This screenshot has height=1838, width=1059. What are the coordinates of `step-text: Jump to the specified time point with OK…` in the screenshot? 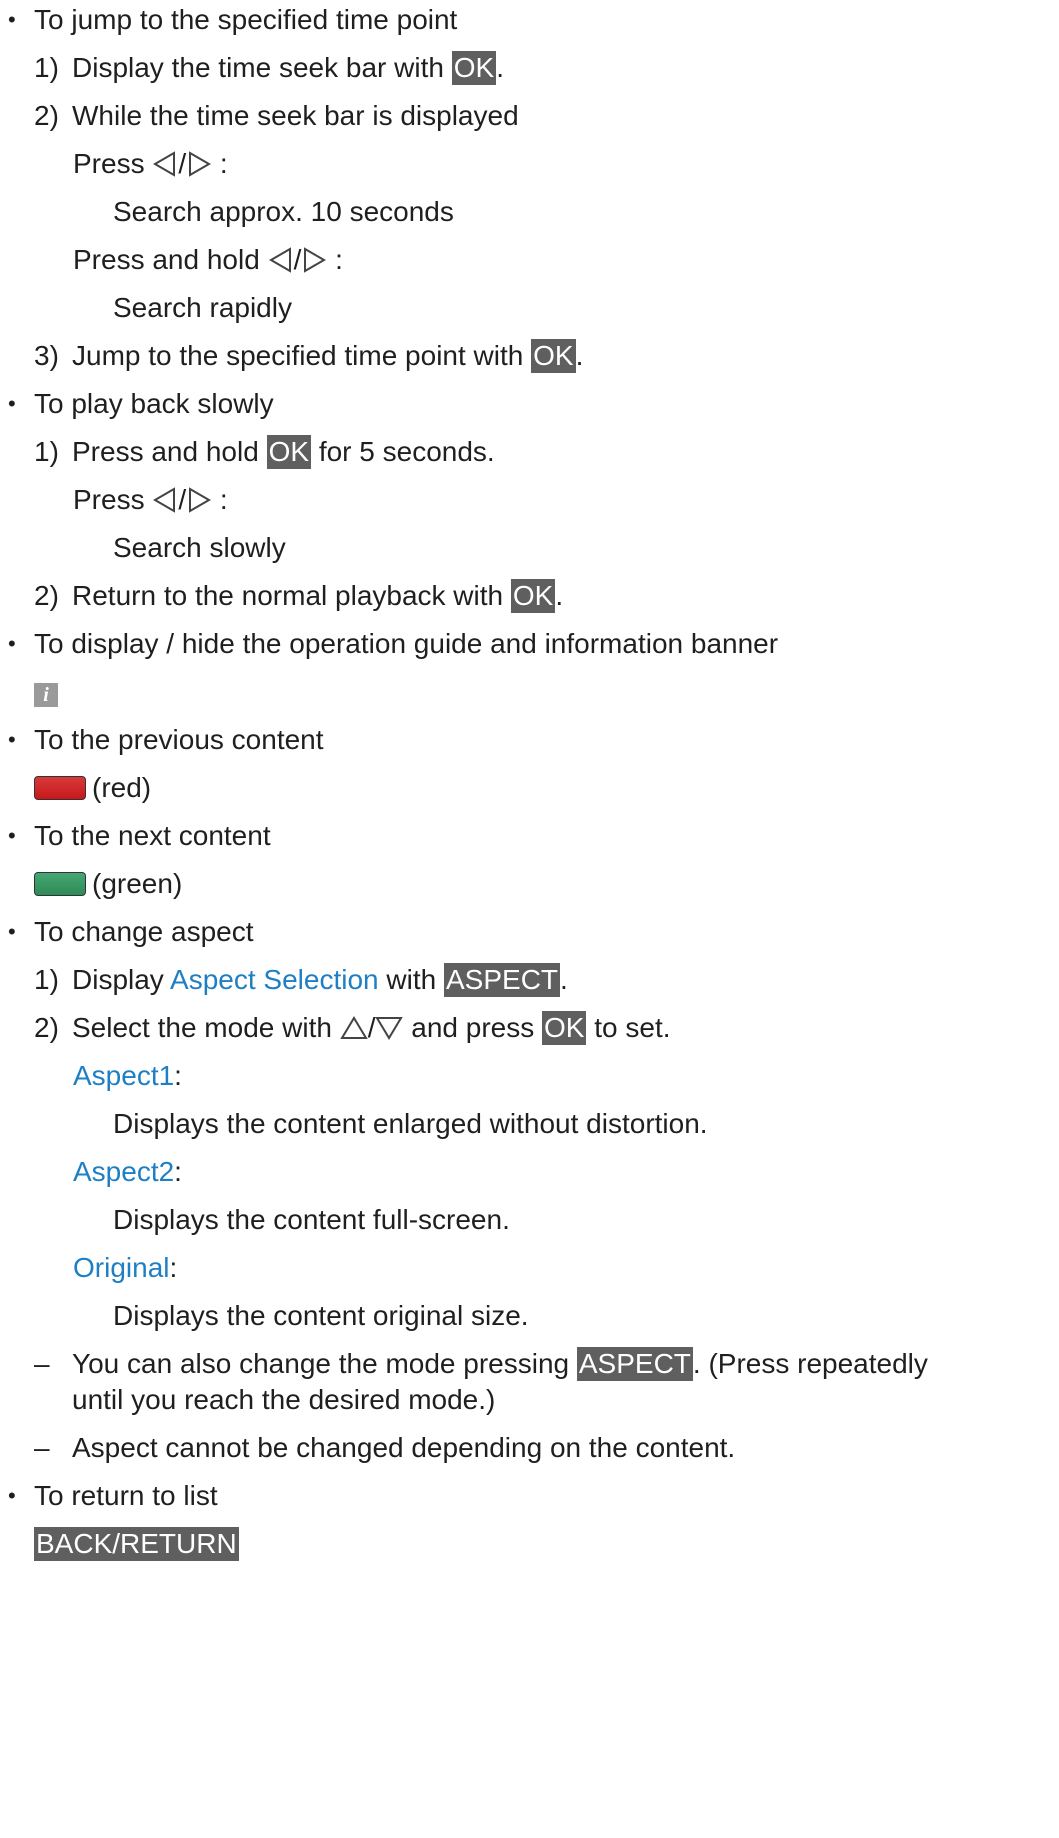 It's located at (327, 356).